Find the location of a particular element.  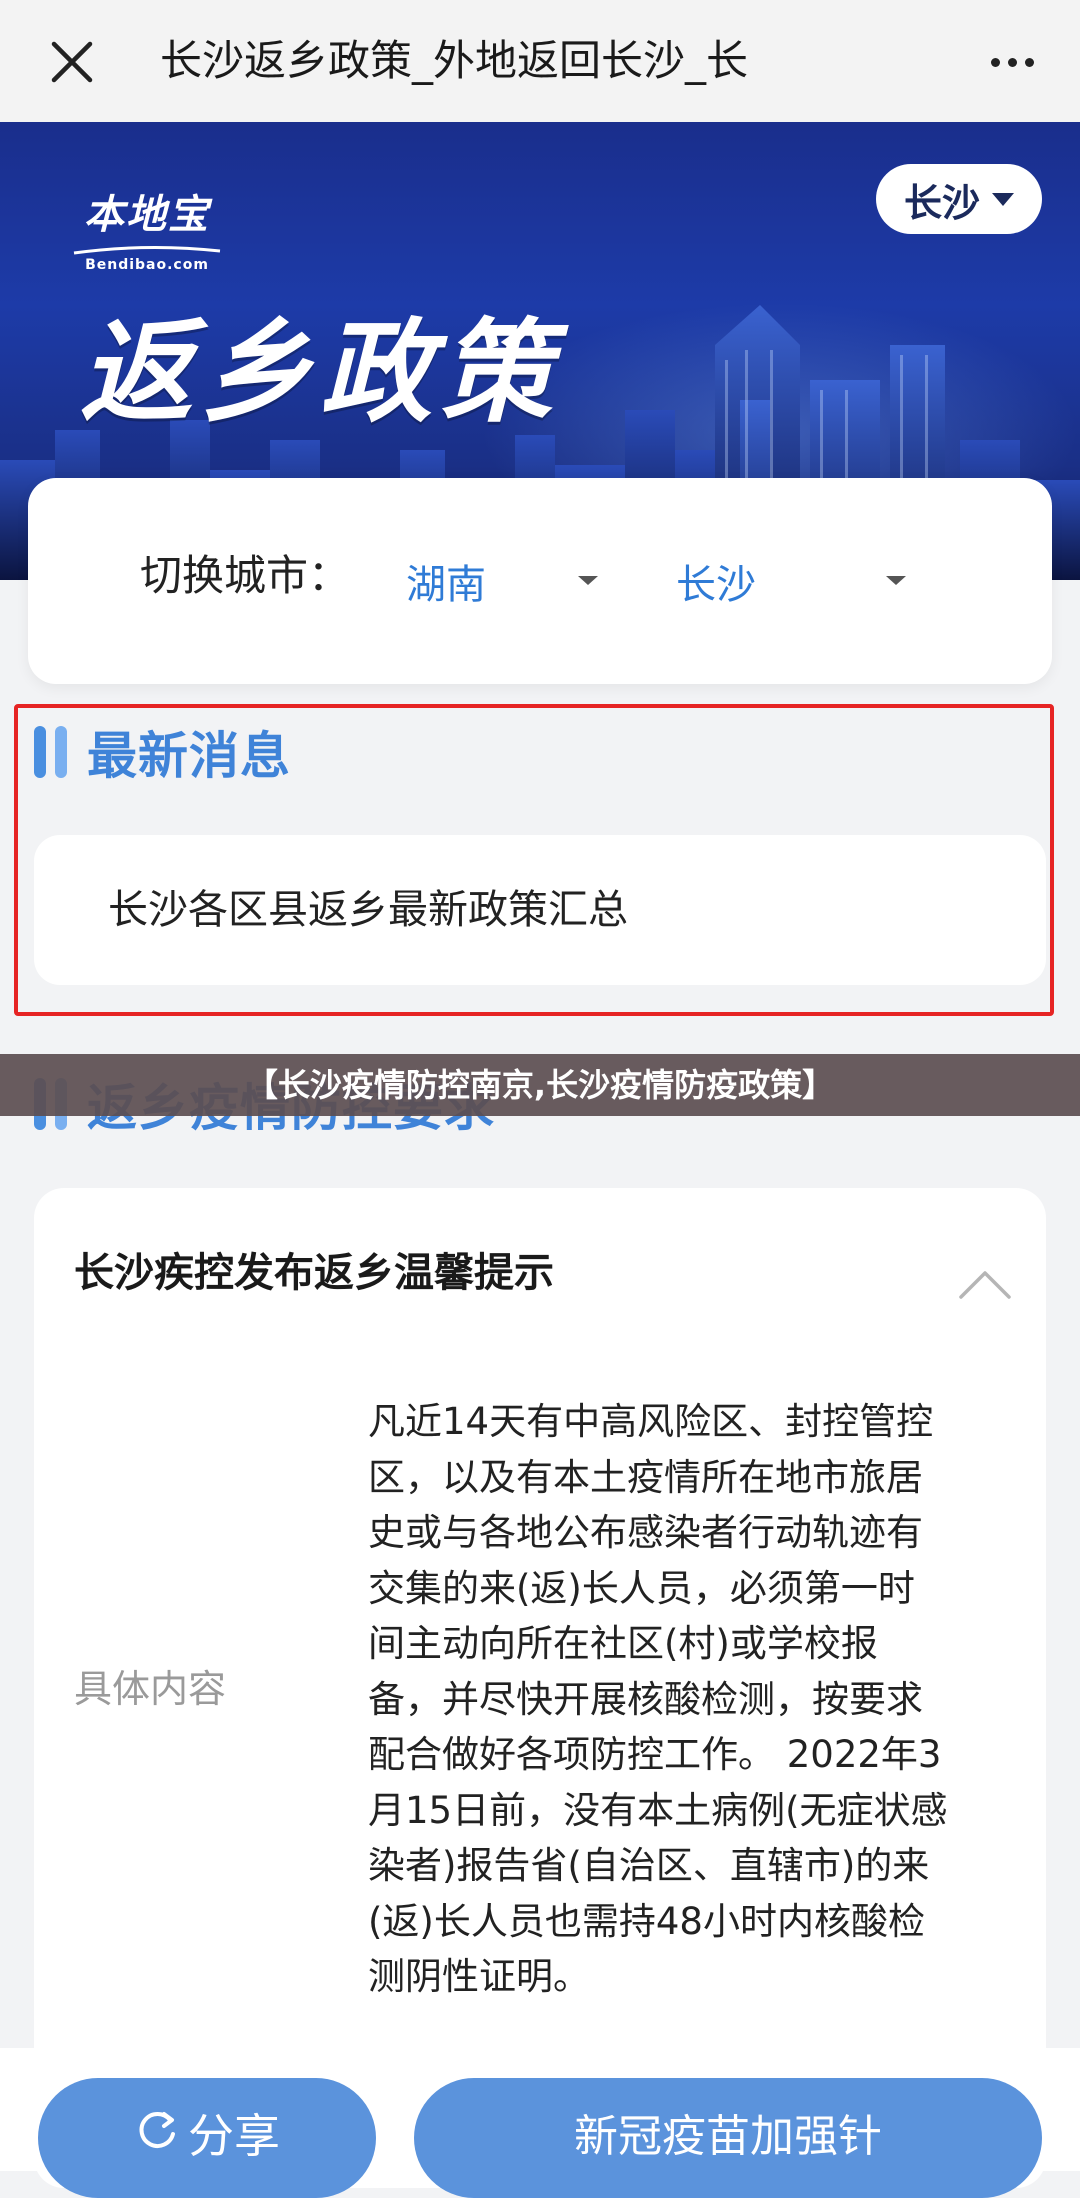

province-value: 湖南 is located at coordinates (446, 585).